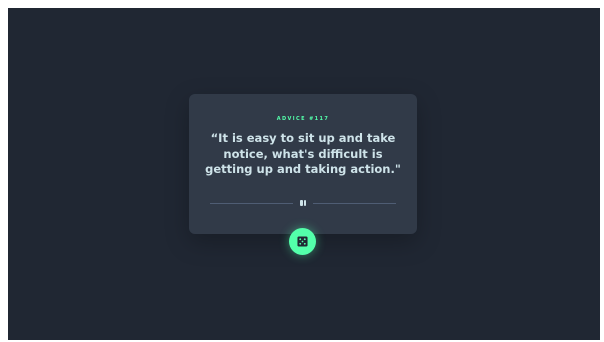  I want to click on pause-bar-left, so click(301, 203).